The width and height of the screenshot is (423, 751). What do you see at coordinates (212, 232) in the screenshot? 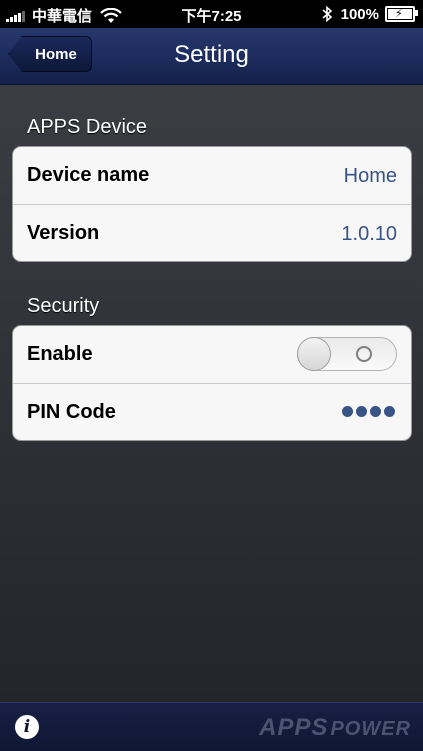
I see `version-row: Version 1.0.10` at bounding box center [212, 232].